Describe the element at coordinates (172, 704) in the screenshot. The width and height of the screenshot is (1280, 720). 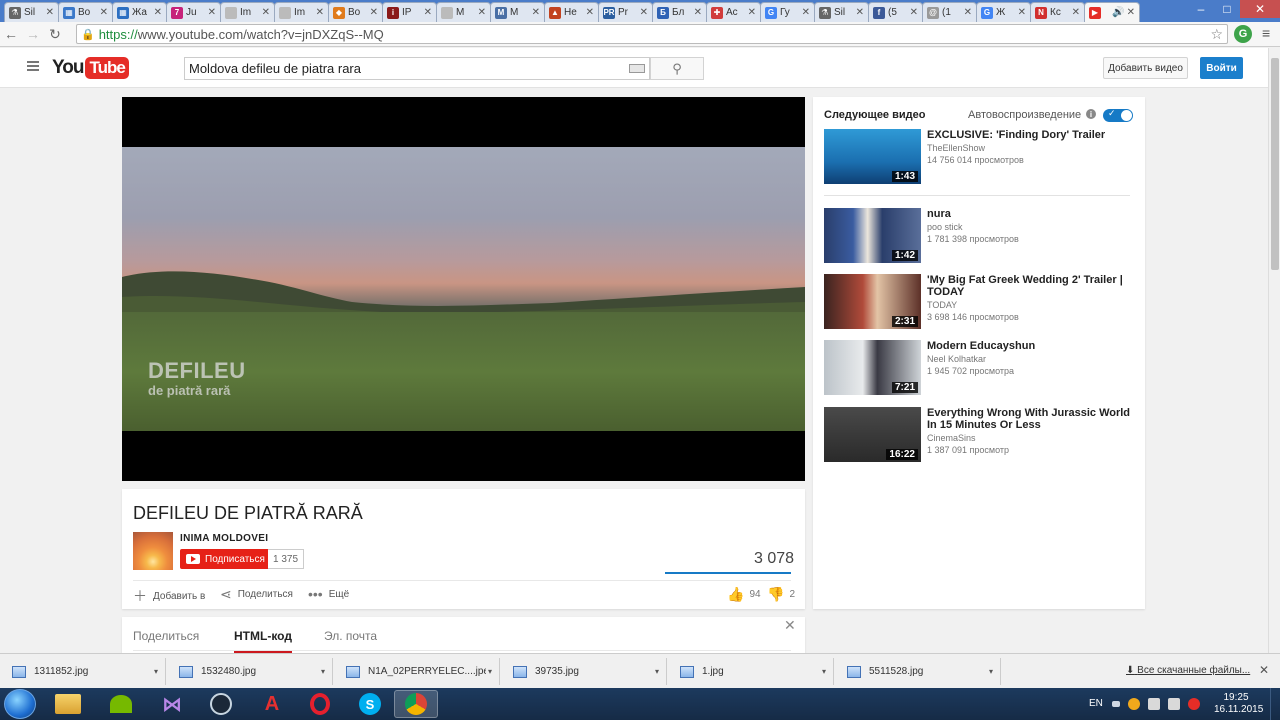
I see `visual-studio-taskbar-icon: ⋈` at that location.